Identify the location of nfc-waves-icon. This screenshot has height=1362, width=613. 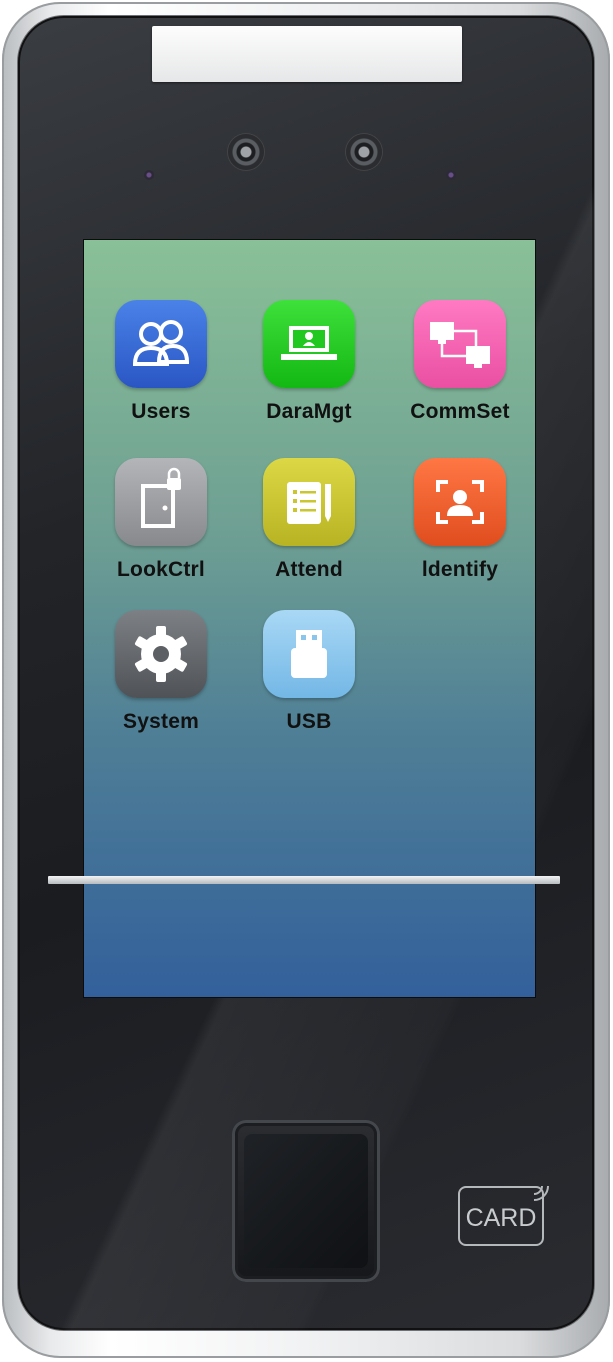
(541, 1193).